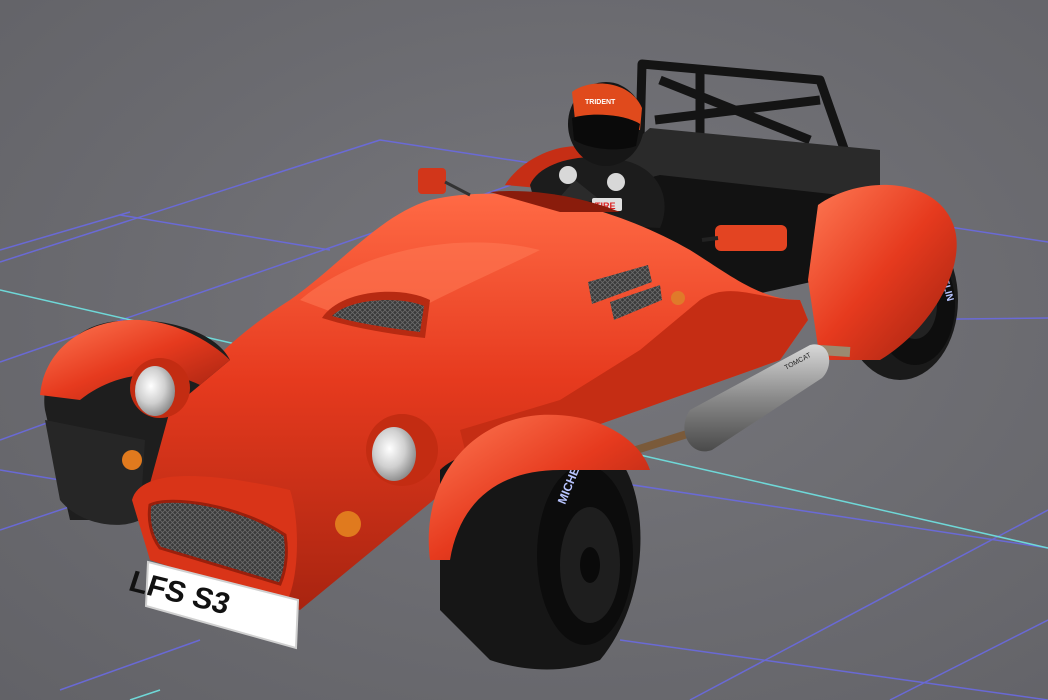  Describe the element at coordinates (600, 102) in the screenshot. I see `helmet-brand-text: TRIDENT` at that location.